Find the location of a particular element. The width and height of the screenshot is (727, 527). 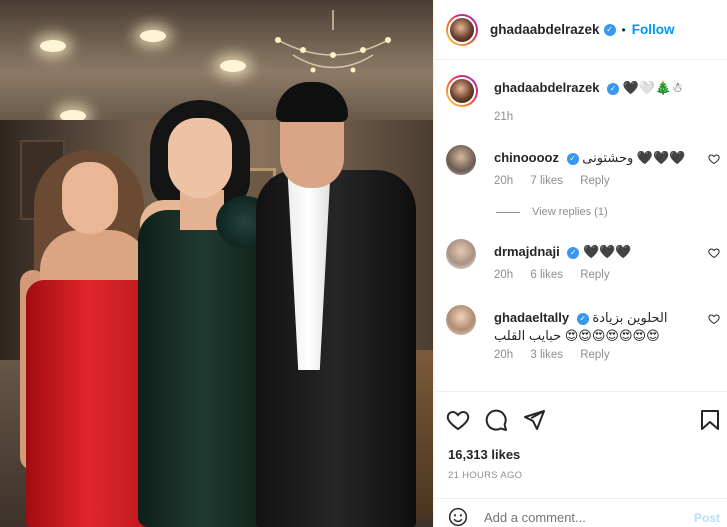

add-comment-row: Post is located at coordinates (580, 512).